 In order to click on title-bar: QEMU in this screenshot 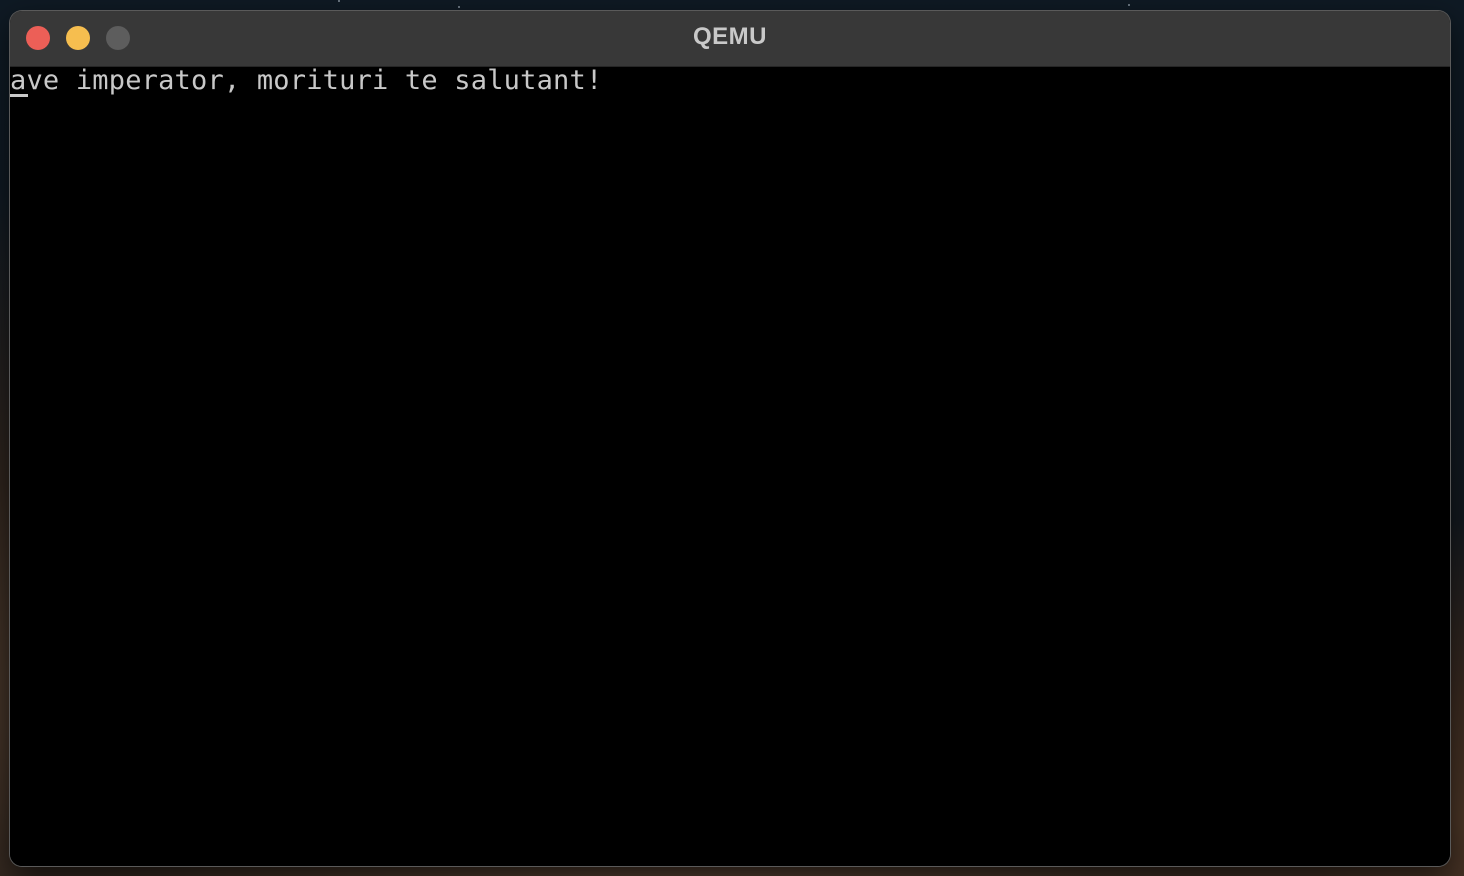, I will do `click(730, 39)`.